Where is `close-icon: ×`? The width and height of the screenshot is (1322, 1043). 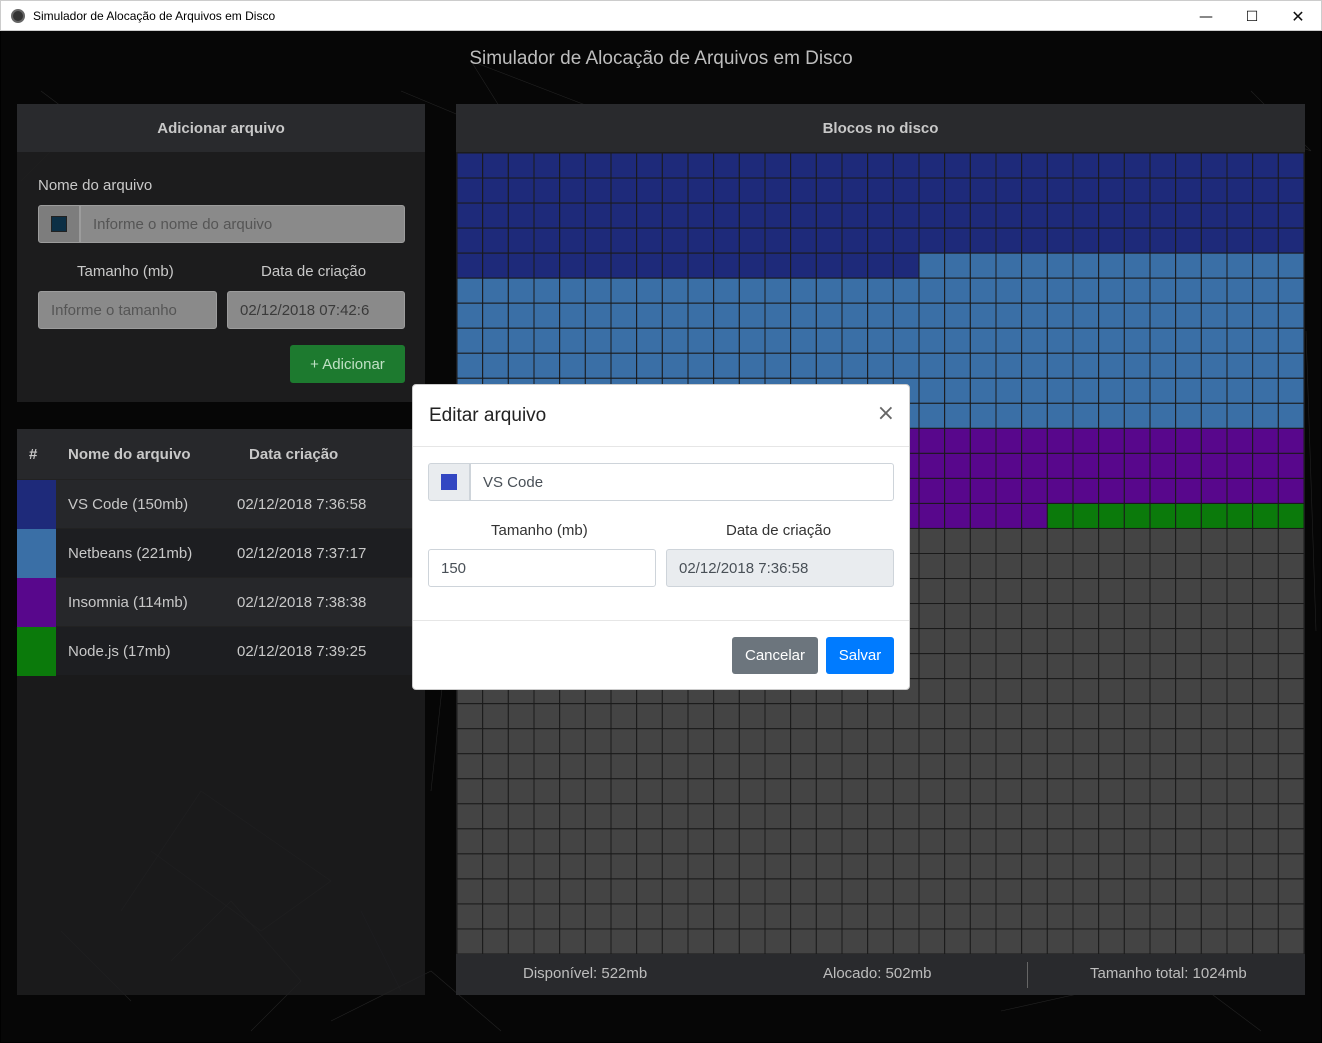 close-icon: × is located at coordinates (886, 413).